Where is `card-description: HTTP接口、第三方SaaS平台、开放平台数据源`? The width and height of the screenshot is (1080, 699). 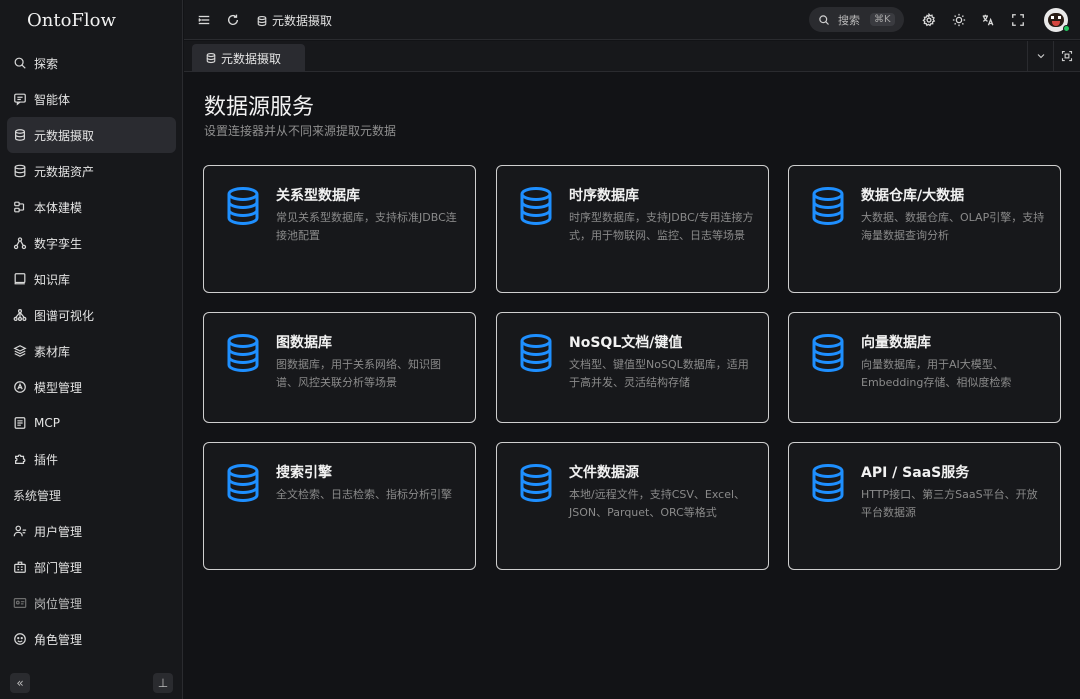
card-description: HTTP接口、第三方SaaS平台、开放平台数据源 is located at coordinates (949, 503).